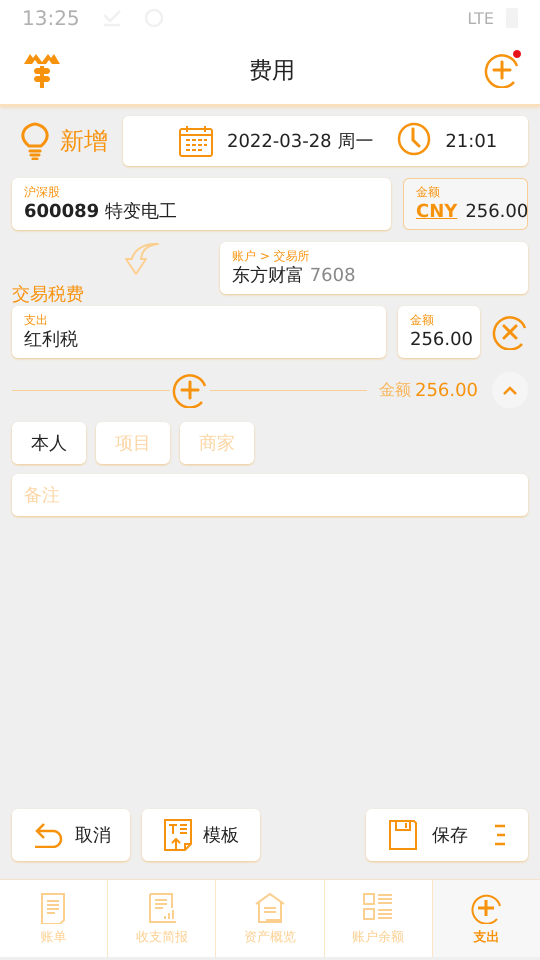 The width and height of the screenshot is (540, 960). I want to click on more-icon, so click(500, 835).